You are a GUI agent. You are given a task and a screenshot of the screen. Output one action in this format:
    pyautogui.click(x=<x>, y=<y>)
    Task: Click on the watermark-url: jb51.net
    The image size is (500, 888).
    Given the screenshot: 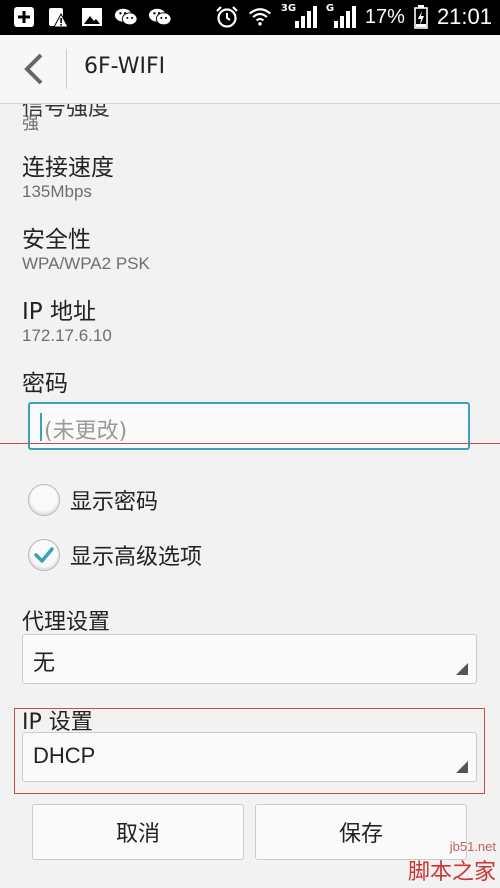 What is the action you would take?
    pyautogui.click(x=472, y=846)
    